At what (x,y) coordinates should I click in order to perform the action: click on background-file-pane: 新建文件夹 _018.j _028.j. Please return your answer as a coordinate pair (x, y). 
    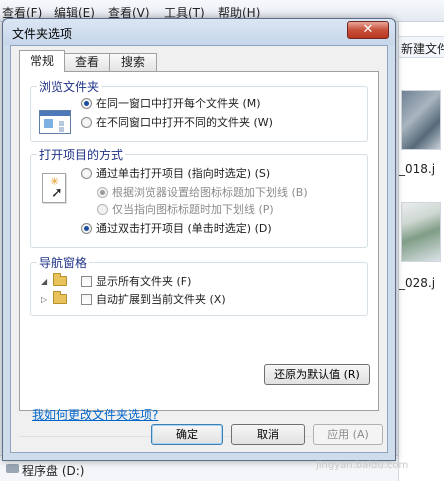
    Looking at the image, I should click on (421, 251).